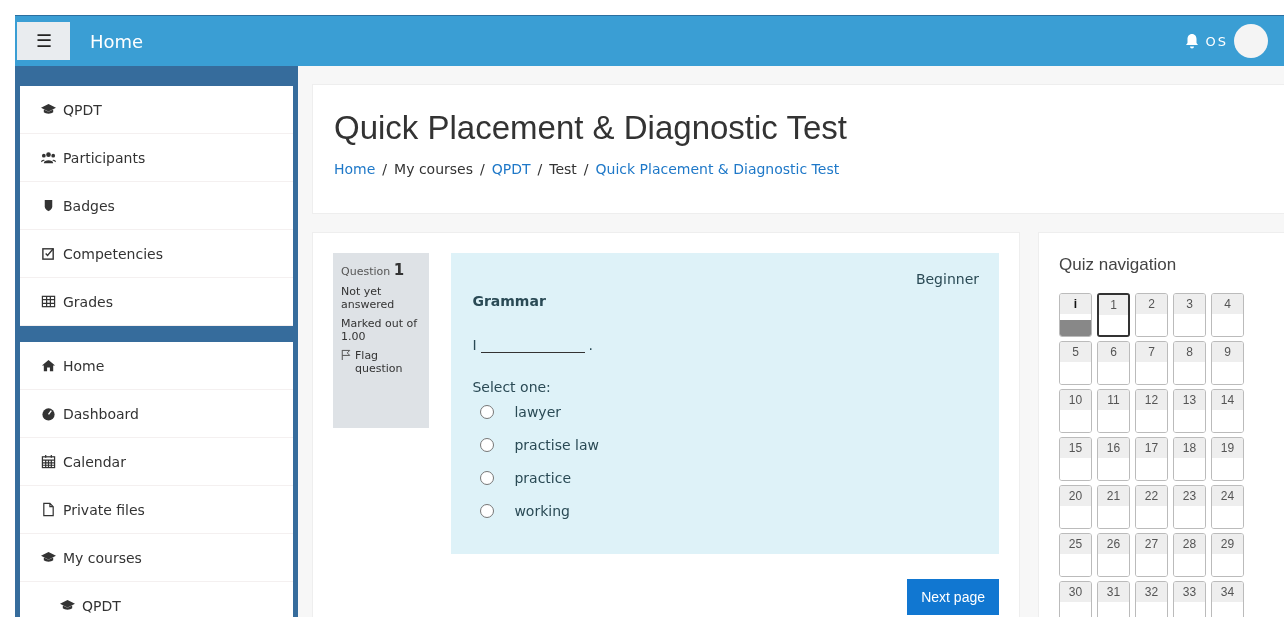 The width and height of the screenshot is (1284, 617). Describe the element at coordinates (48, 301) in the screenshot. I see `table-icon` at that location.